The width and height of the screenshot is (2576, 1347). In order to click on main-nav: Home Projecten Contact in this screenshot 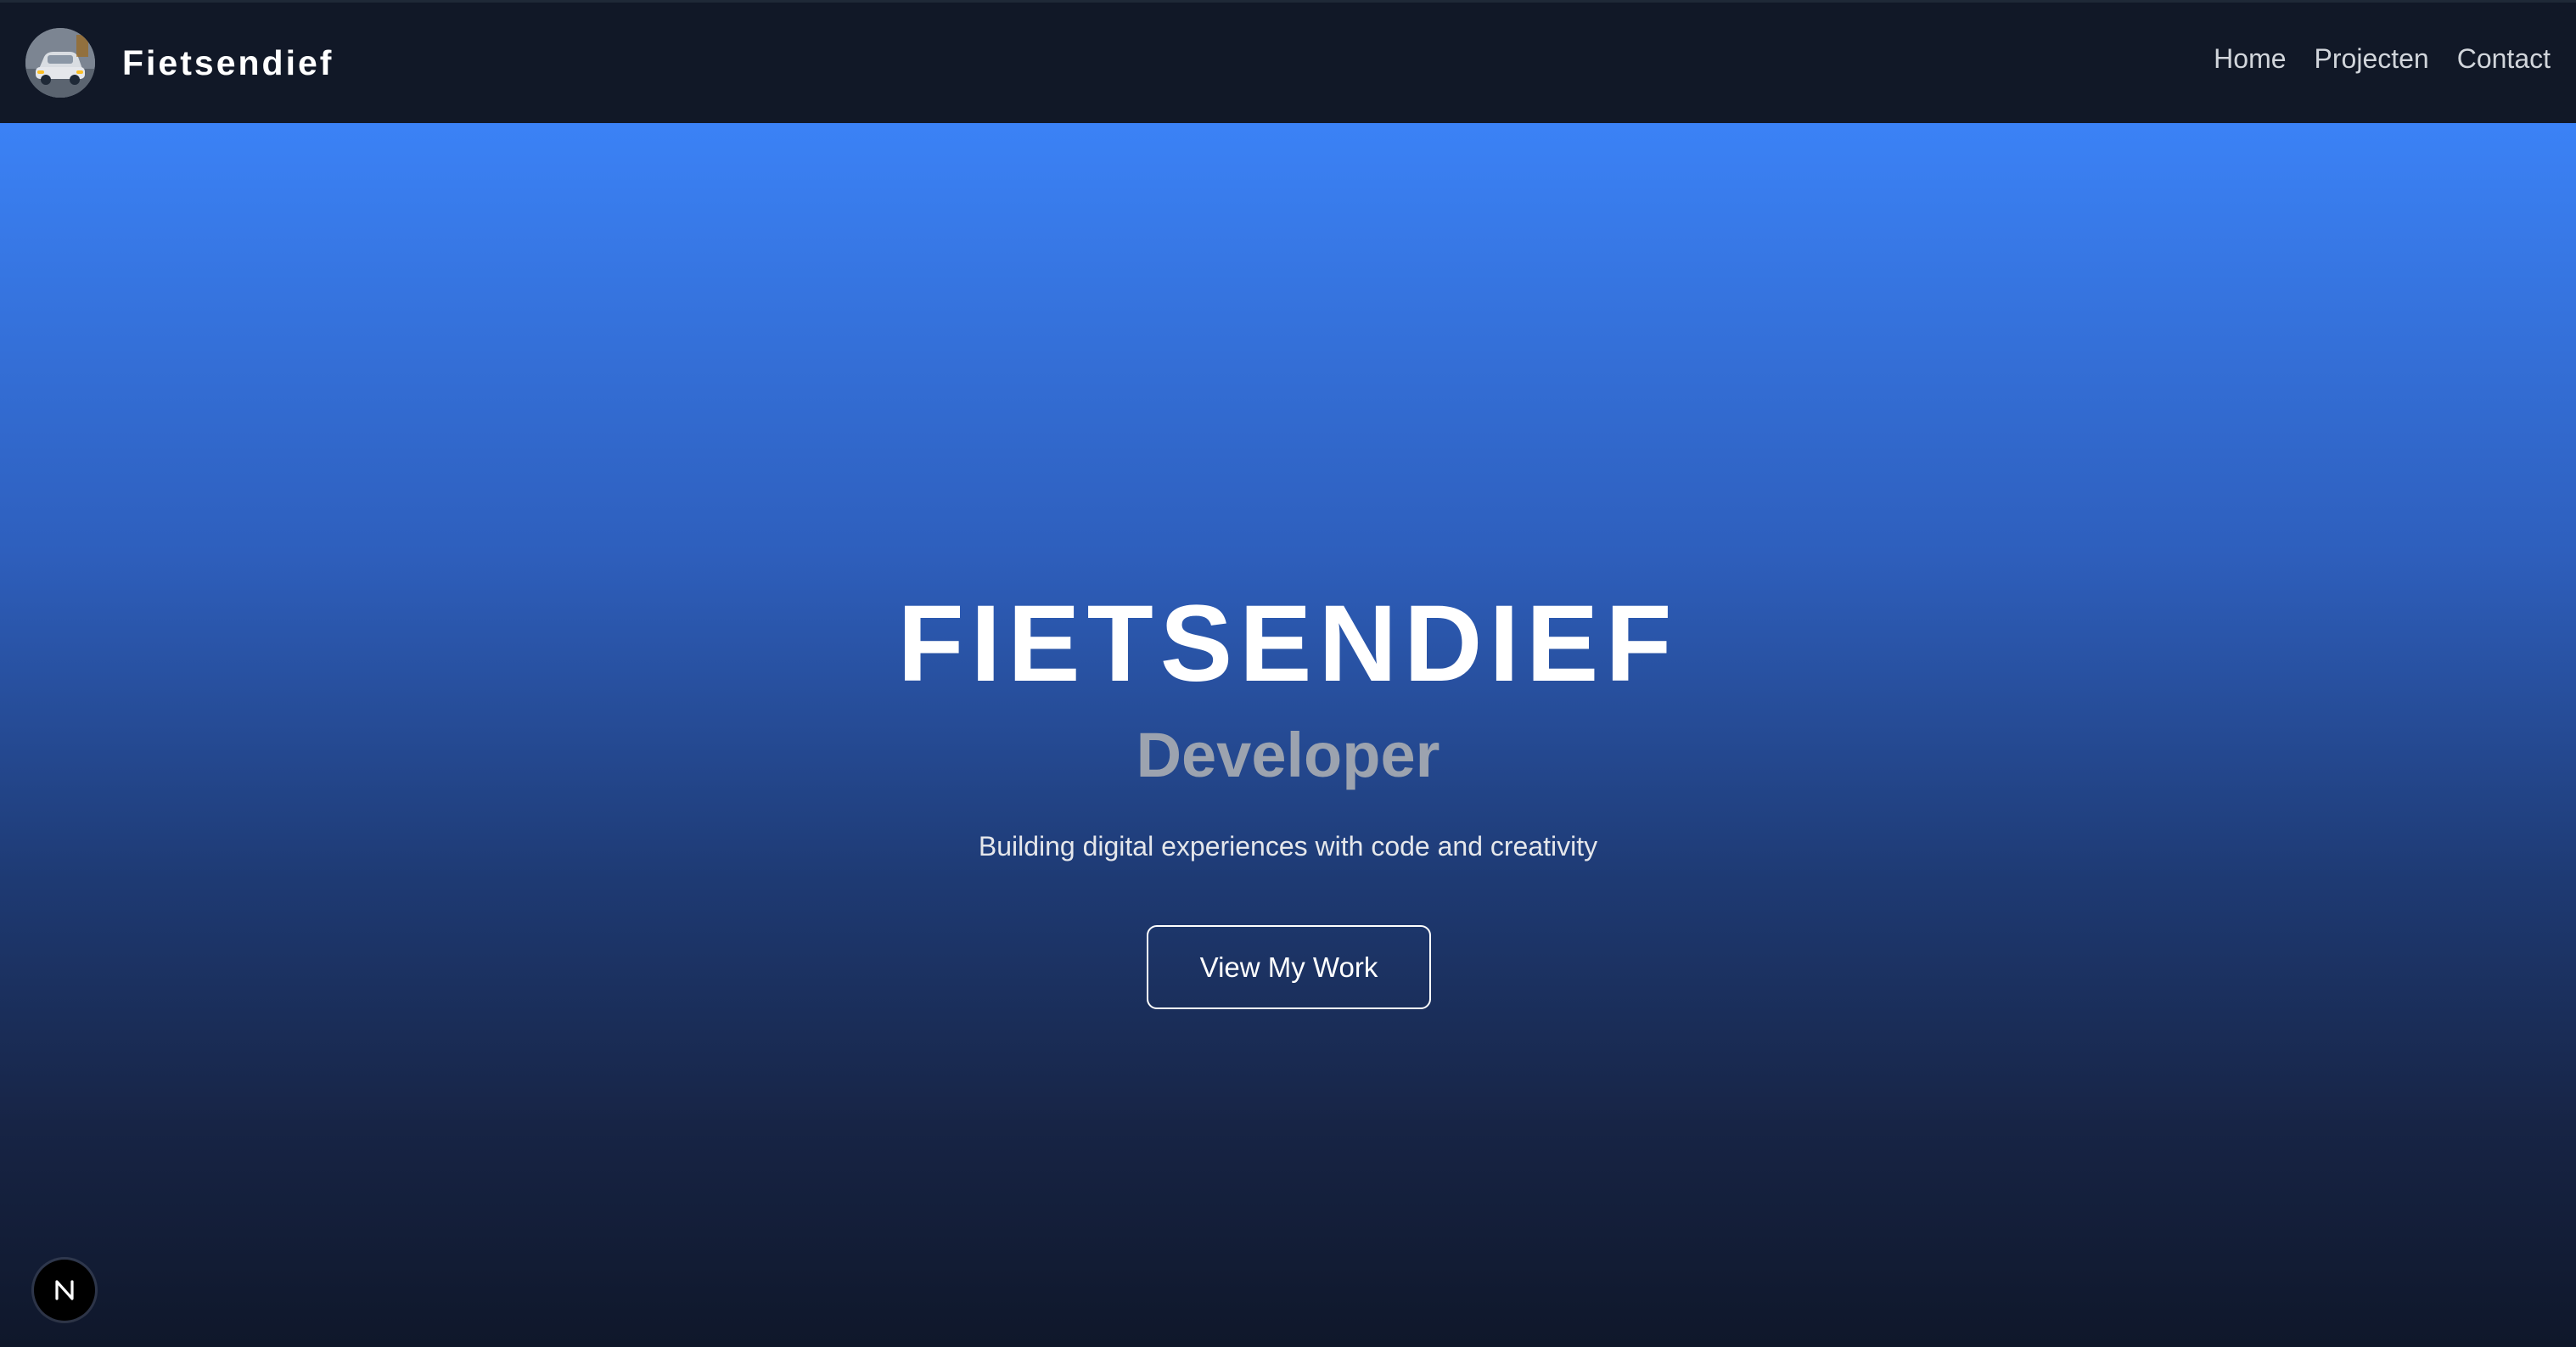, I will do `click(2368, 58)`.